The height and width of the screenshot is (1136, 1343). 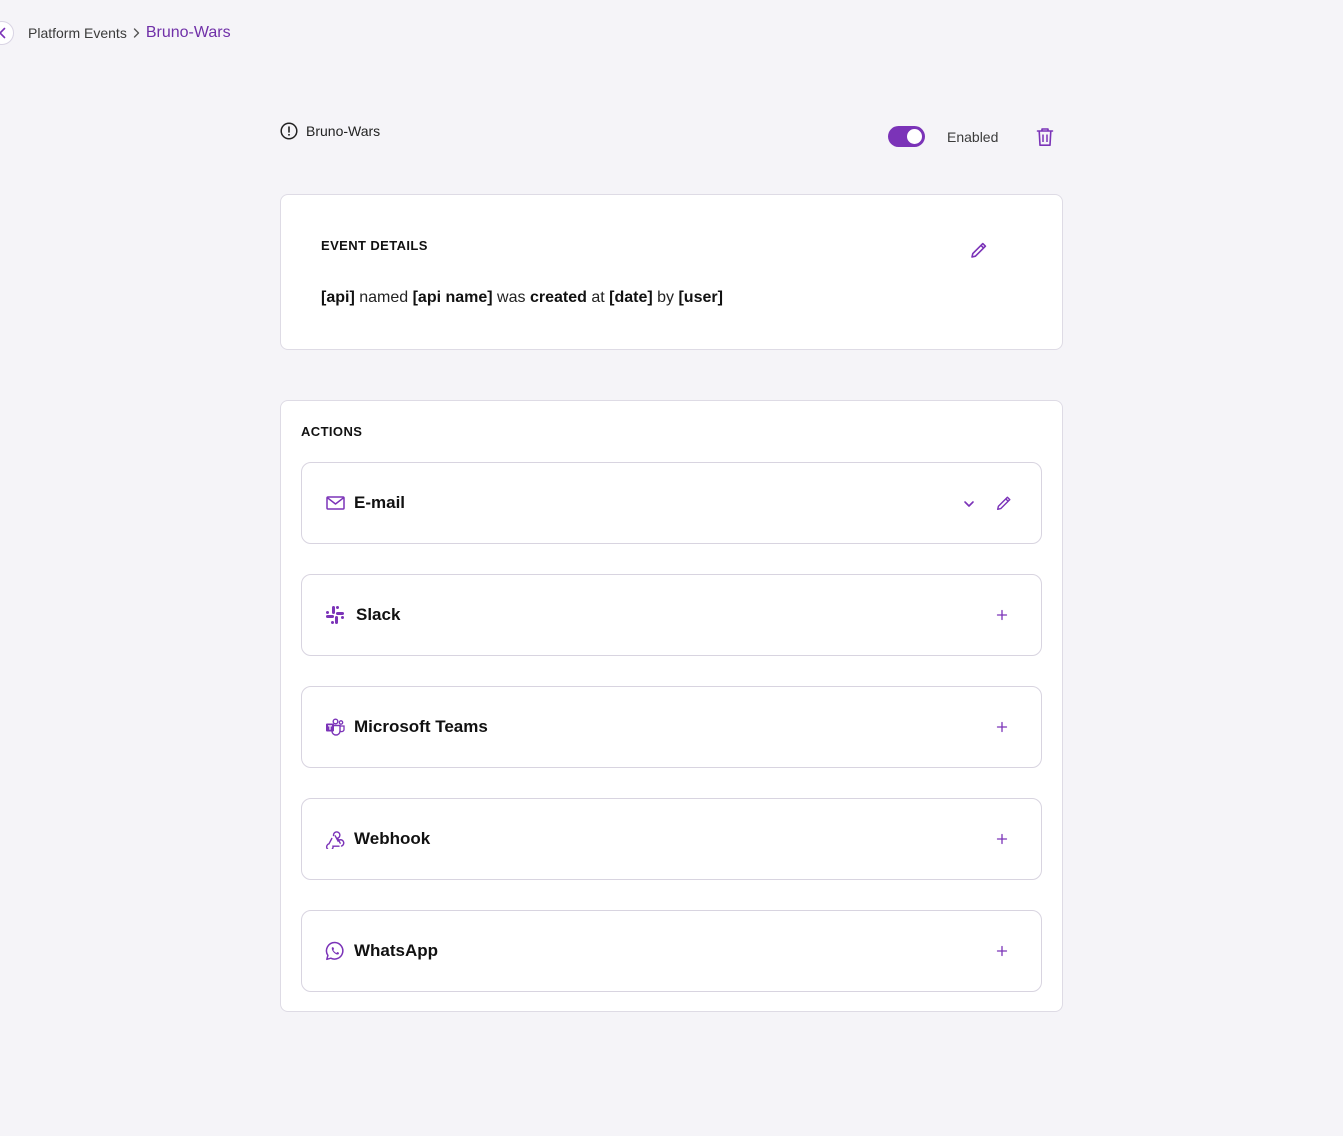 What do you see at coordinates (335, 503) in the screenshot?
I see `mail-icon` at bounding box center [335, 503].